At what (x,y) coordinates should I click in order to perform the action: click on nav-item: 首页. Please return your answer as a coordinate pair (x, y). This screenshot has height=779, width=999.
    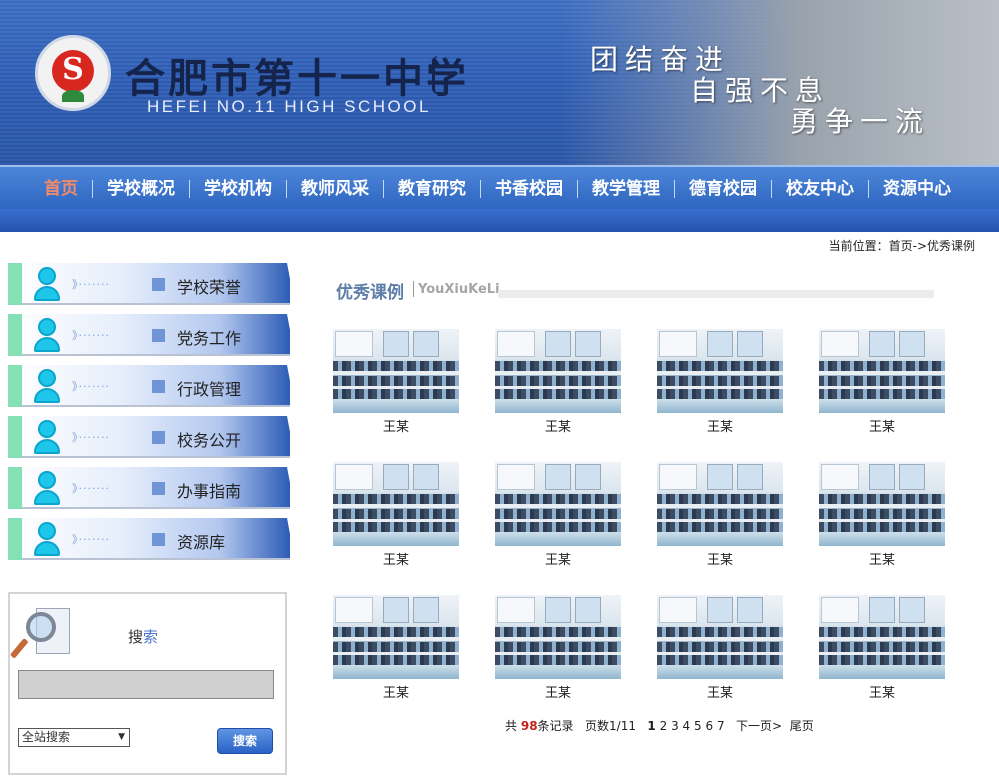
    Looking at the image, I should click on (61, 189).